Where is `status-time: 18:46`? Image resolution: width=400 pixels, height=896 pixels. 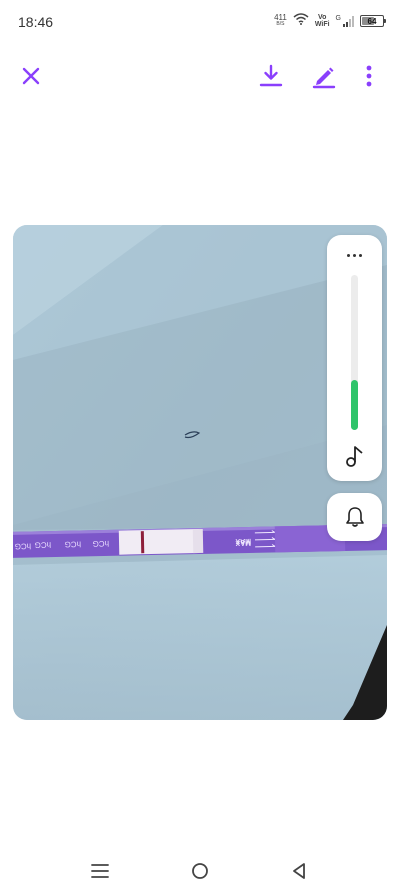
status-time: 18:46 is located at coordinates (36, 22).